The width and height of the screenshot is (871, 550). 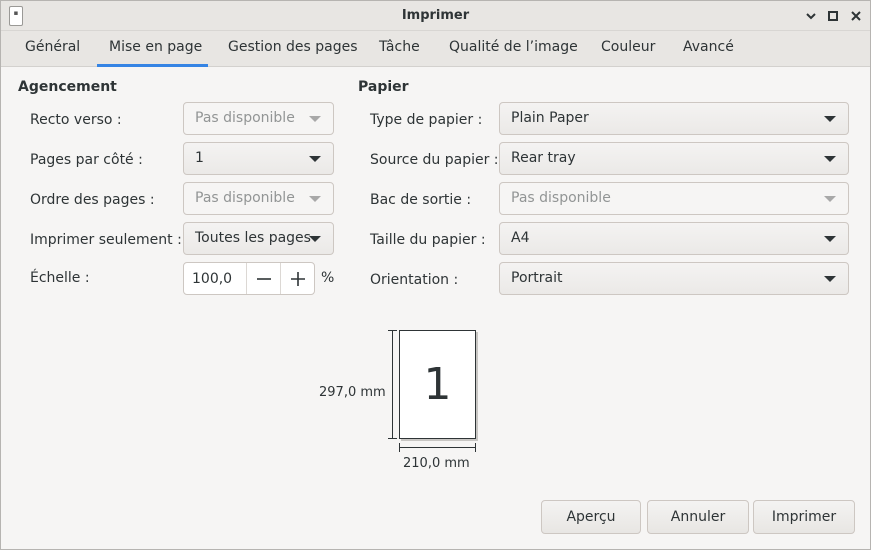 I want to click on orientation-label: Orientation :, so click(x=414, y=280).